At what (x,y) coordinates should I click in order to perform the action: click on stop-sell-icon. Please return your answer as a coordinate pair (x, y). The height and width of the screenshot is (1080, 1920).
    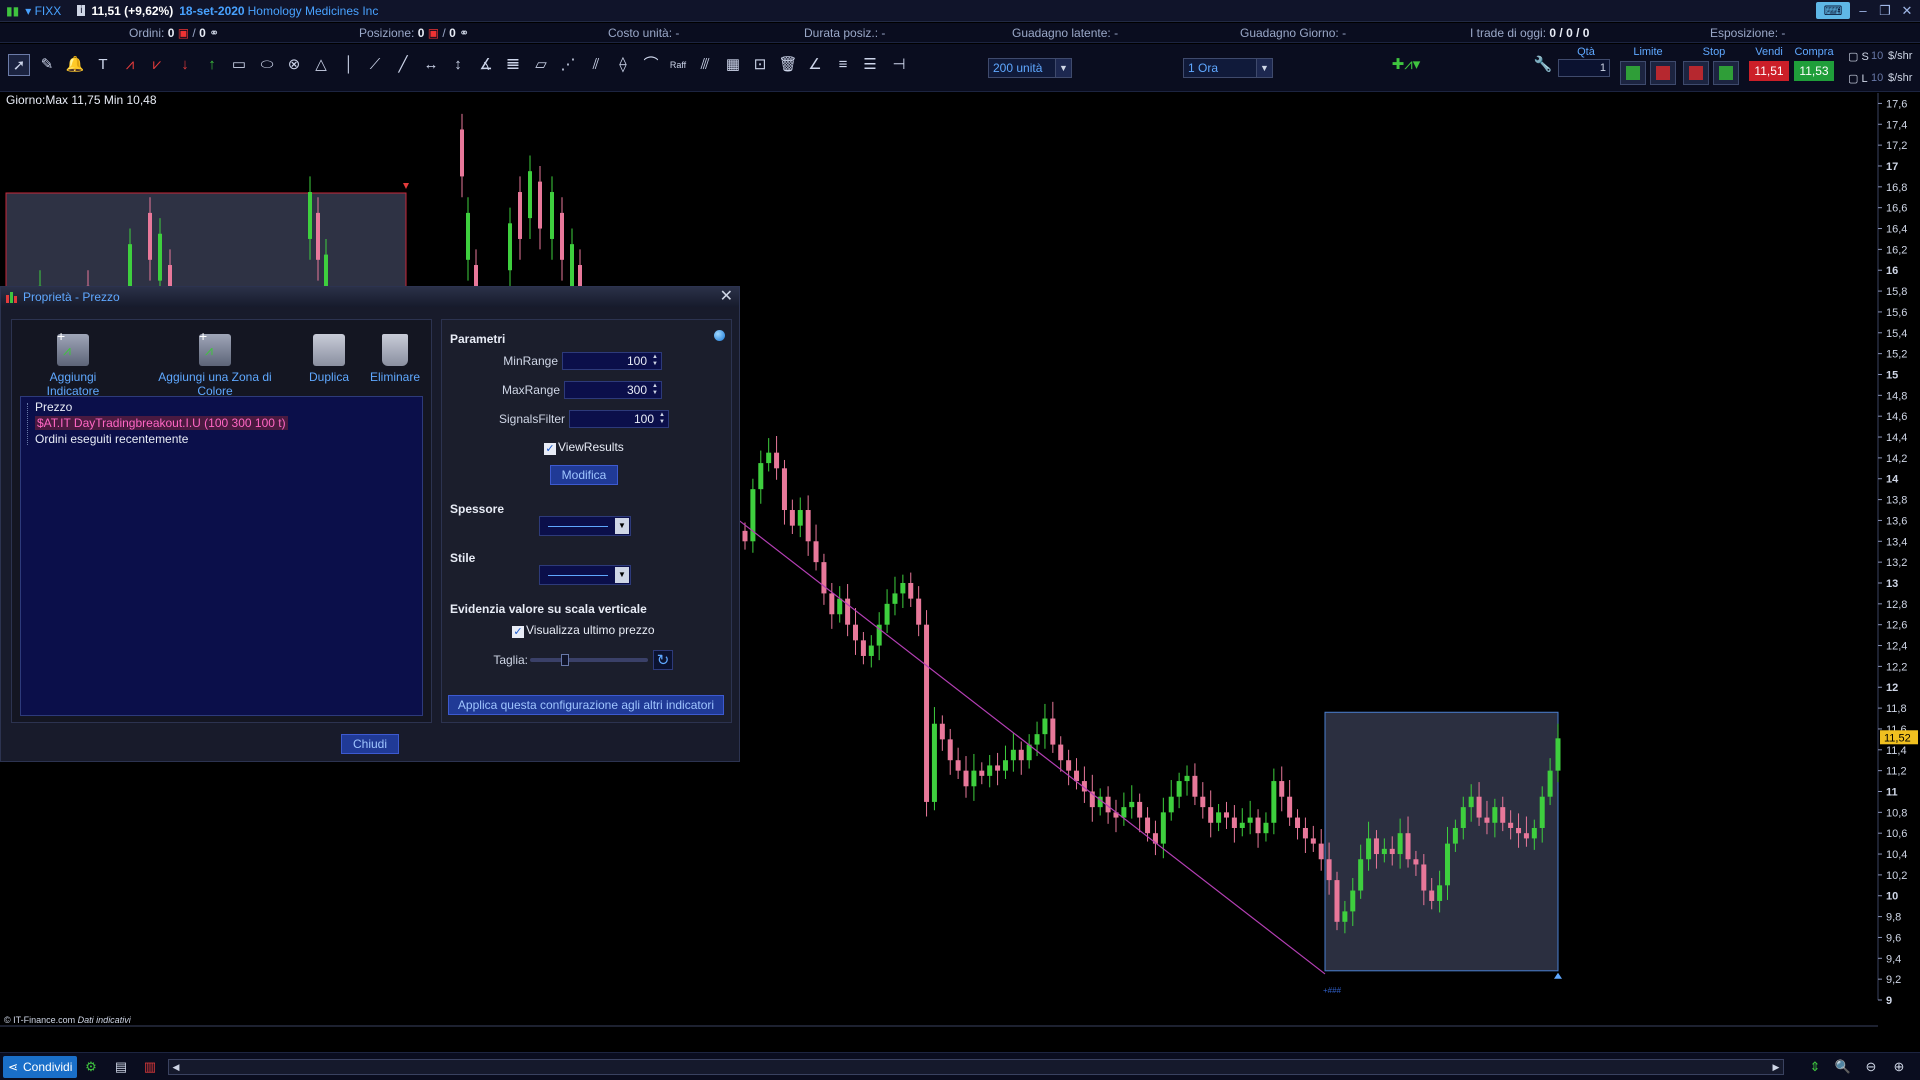
    Looking at the image, I should click on (1696, 73).